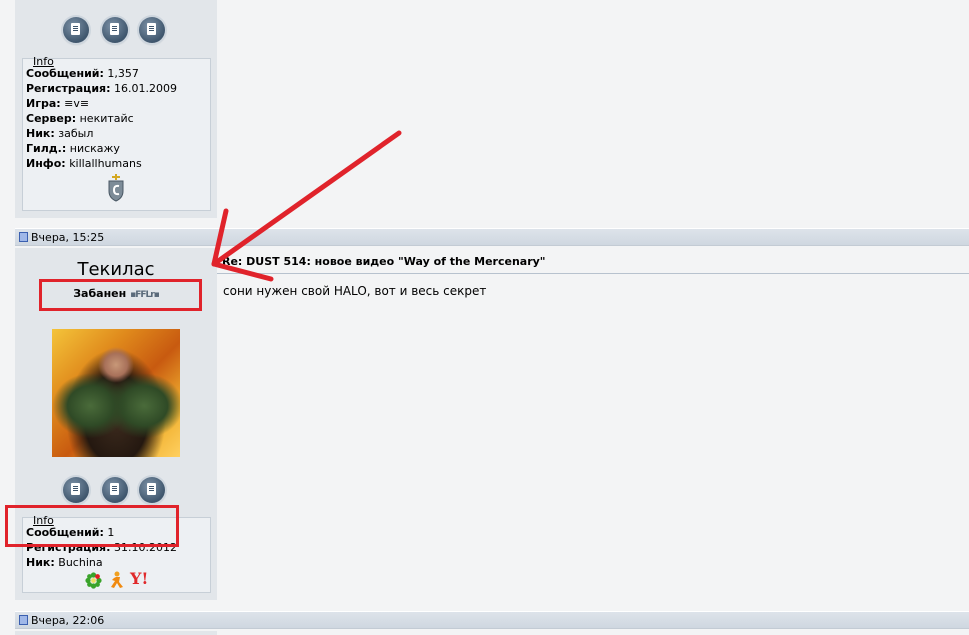  What do you see at coordinates (306, 206) in the screenshot?
I see `annotation-arrow` at bounding box center [306, 206].